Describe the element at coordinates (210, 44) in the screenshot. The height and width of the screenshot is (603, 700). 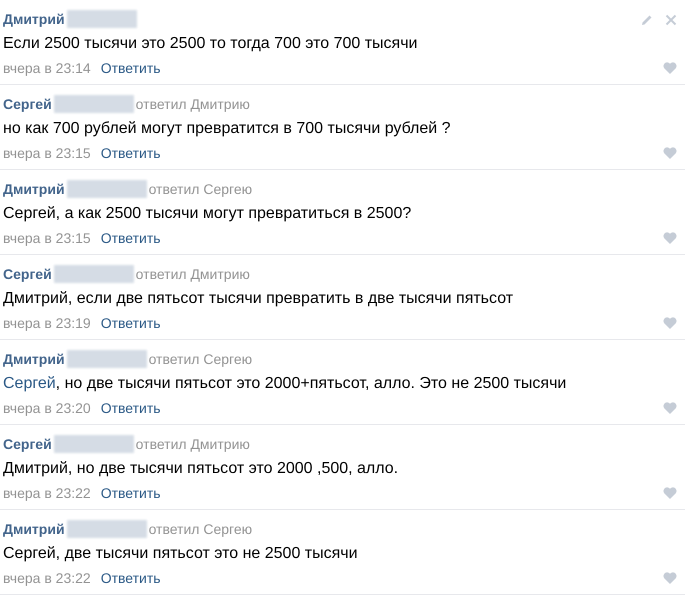
I see `comment-text: Если 2500 тысячи это 2500 то тогда 700 это 700 тысячи` at that location.